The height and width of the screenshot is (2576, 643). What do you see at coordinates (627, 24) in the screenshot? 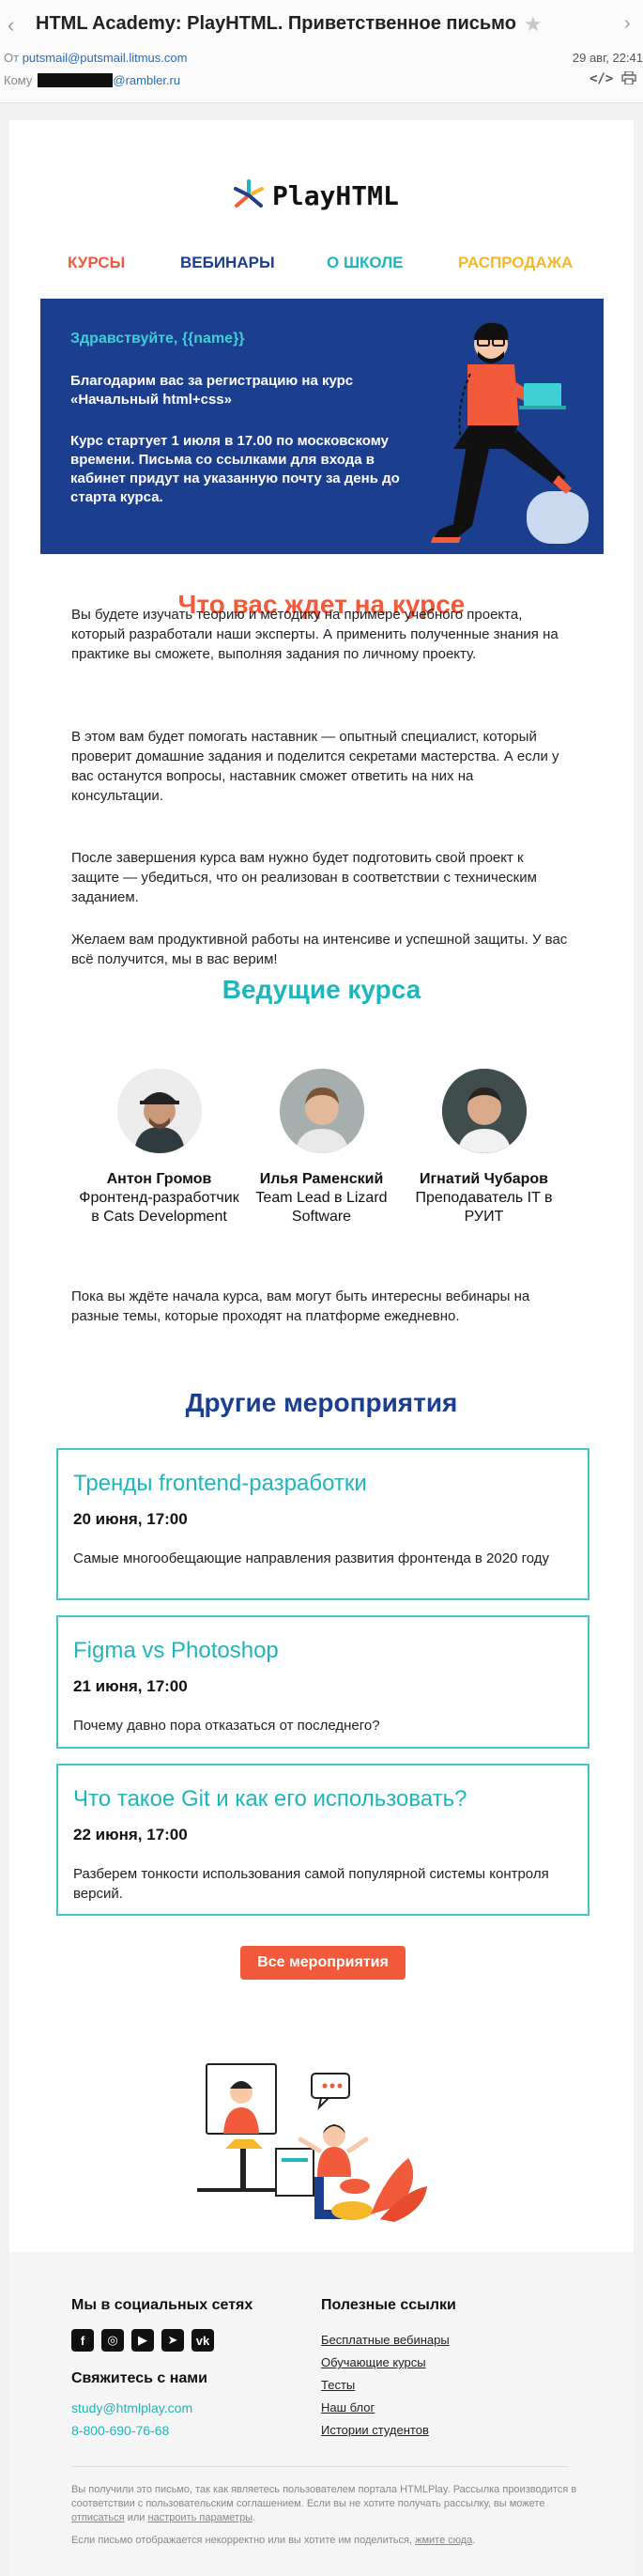
I see `chevron-right-icon: ›` at bounding box center [627, 24].